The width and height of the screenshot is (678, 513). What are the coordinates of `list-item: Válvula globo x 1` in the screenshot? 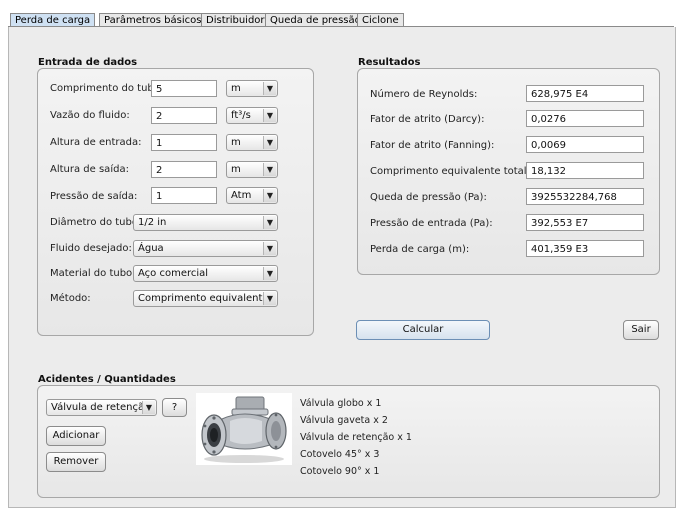 It's located at (341, 403).